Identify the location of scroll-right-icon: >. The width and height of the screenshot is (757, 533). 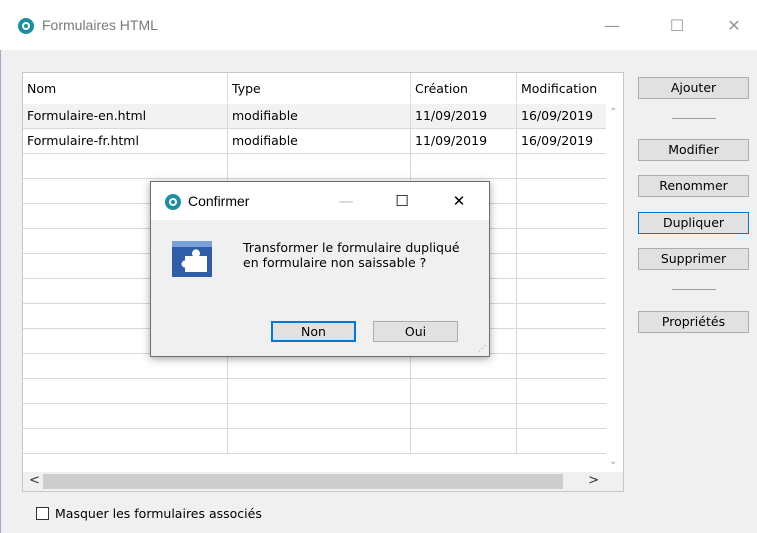
(593, 480).